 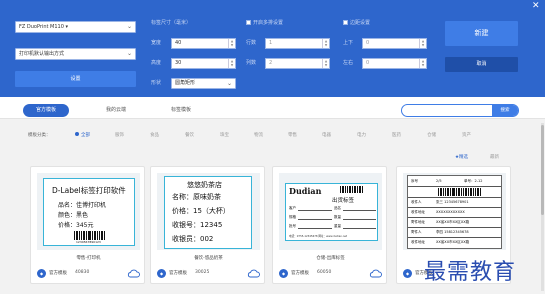 I want to click on left-right-label: 左右, so click(x=348, y=63).